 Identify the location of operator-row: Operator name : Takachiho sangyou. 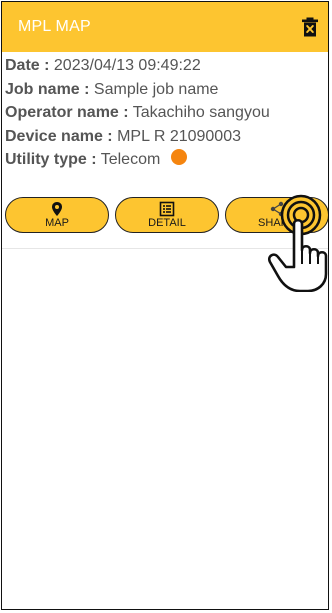
(137, 113).